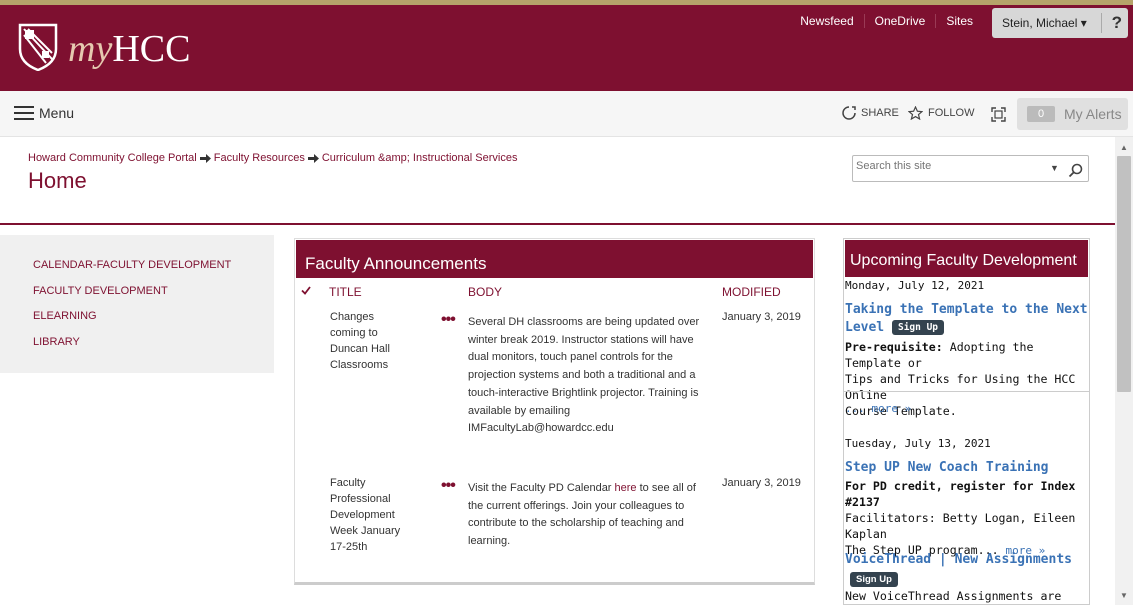  What do you see at coordinates (554, 259) in the screenshot?
I see `announcements-header: Faculty Announcements` at bounding box center [554, 259].